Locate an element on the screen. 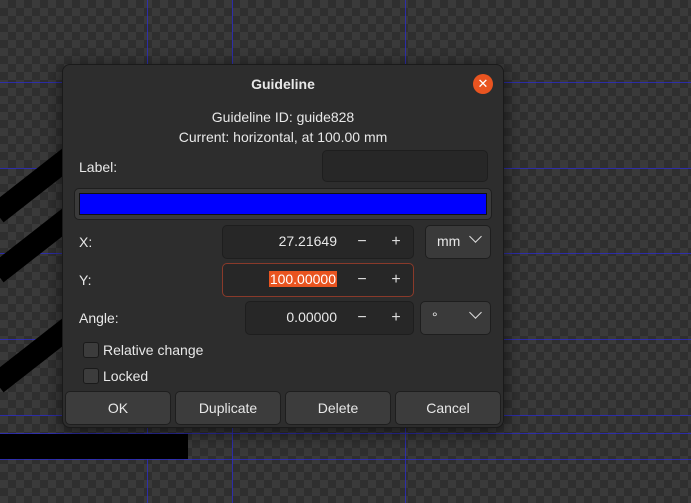  y-label: Y: is located at coordinates (85, 280).